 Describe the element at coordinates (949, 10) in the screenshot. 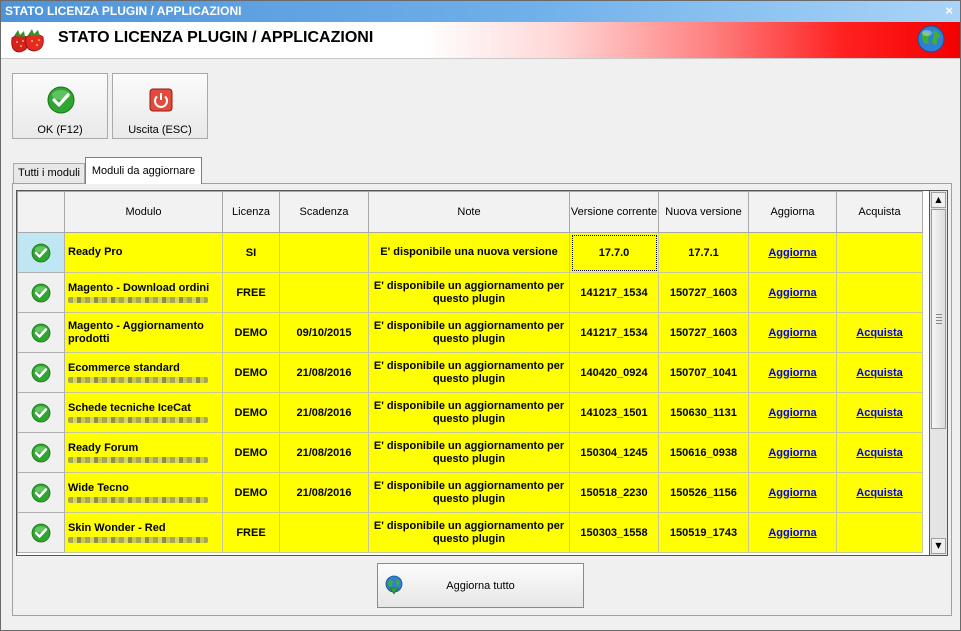

I see `close-icon: ×` at that location.